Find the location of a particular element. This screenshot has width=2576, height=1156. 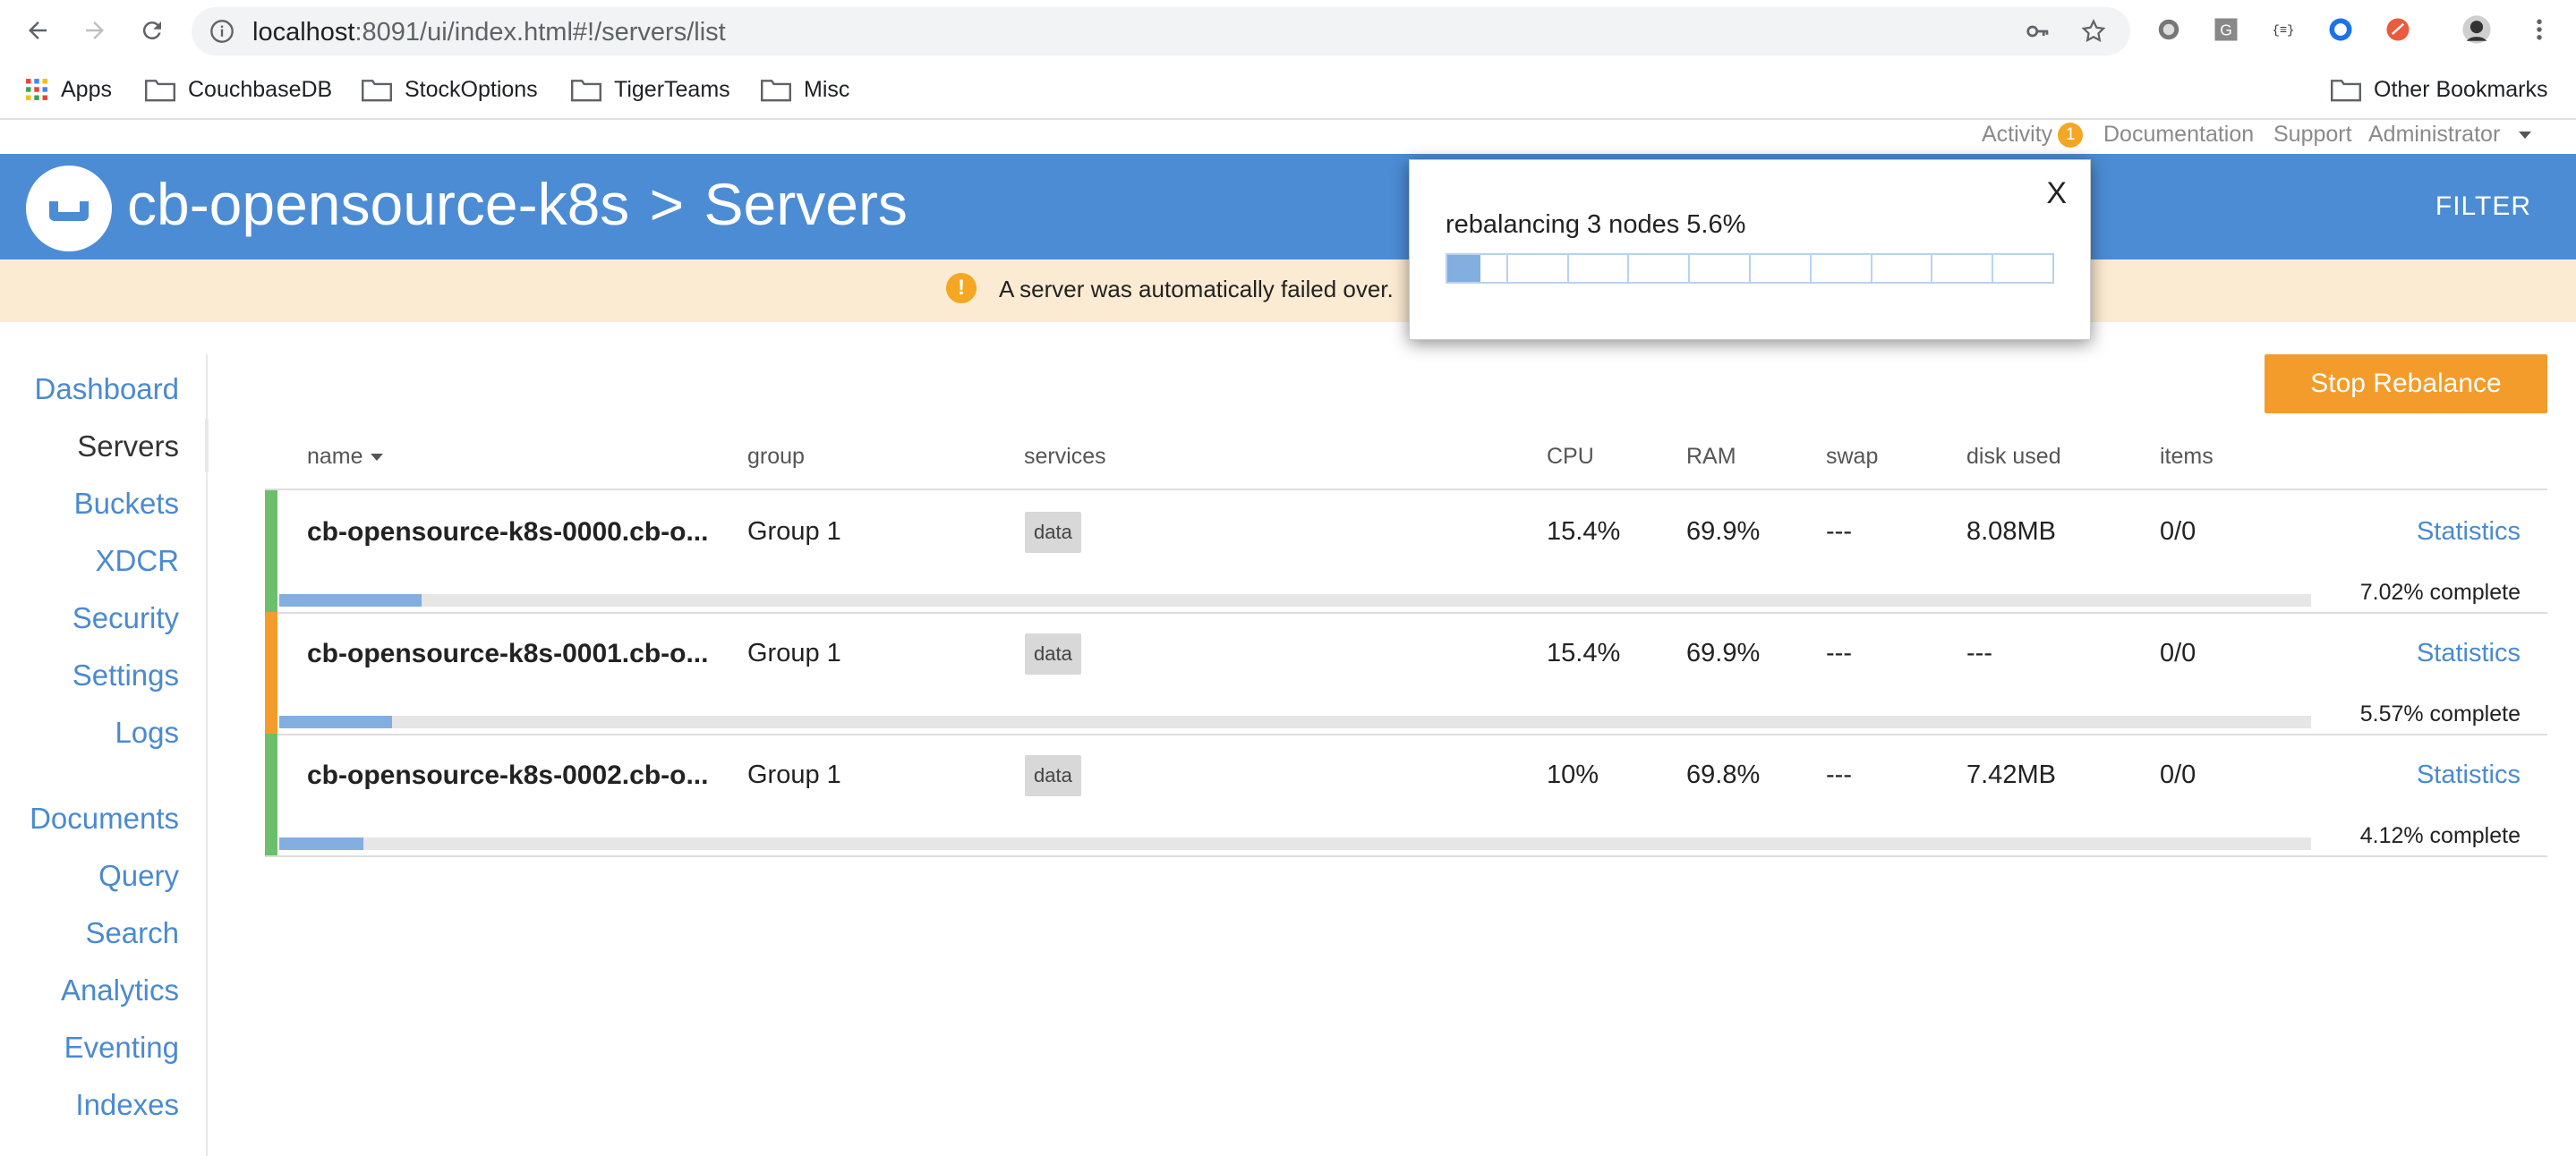

sidebar-item-indexes: Indexes is located at coordinates (127, 1105).